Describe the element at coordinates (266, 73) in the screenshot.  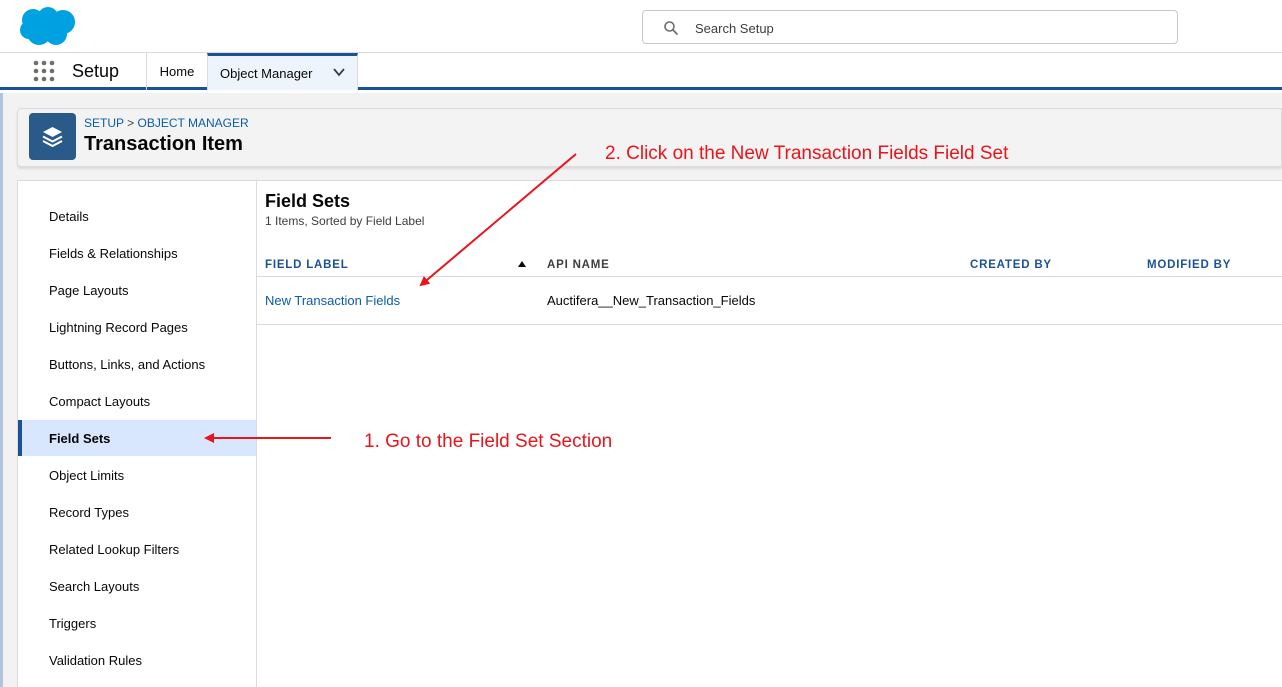
I see `tab-object-manager-label: Object Manager` at that location.